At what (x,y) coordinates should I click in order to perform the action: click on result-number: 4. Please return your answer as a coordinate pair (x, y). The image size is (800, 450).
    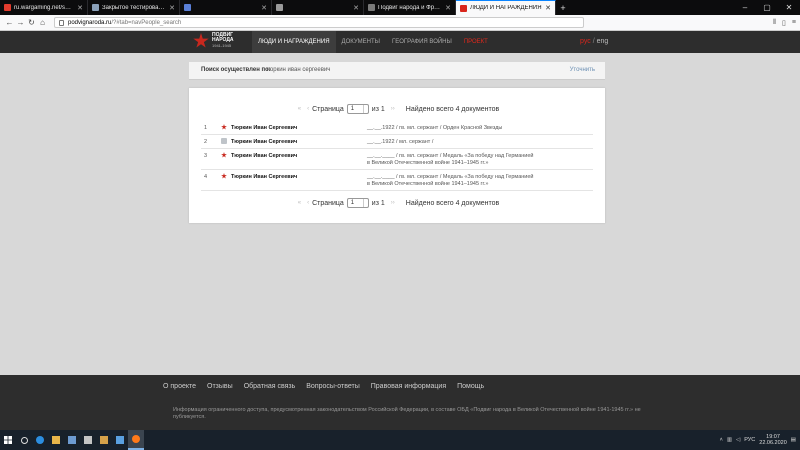
    Looking at the image, I should click on (206, 177).